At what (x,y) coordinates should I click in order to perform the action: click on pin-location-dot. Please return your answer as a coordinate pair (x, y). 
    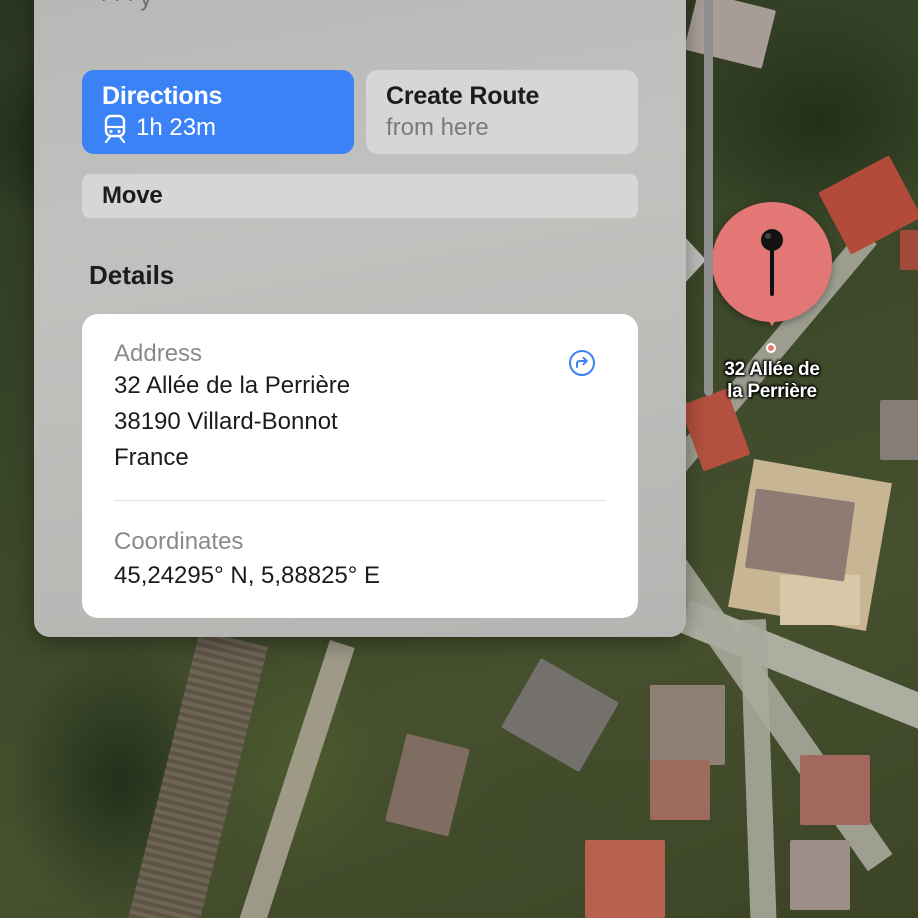
    Looking at the image, I should click on (771, 348).